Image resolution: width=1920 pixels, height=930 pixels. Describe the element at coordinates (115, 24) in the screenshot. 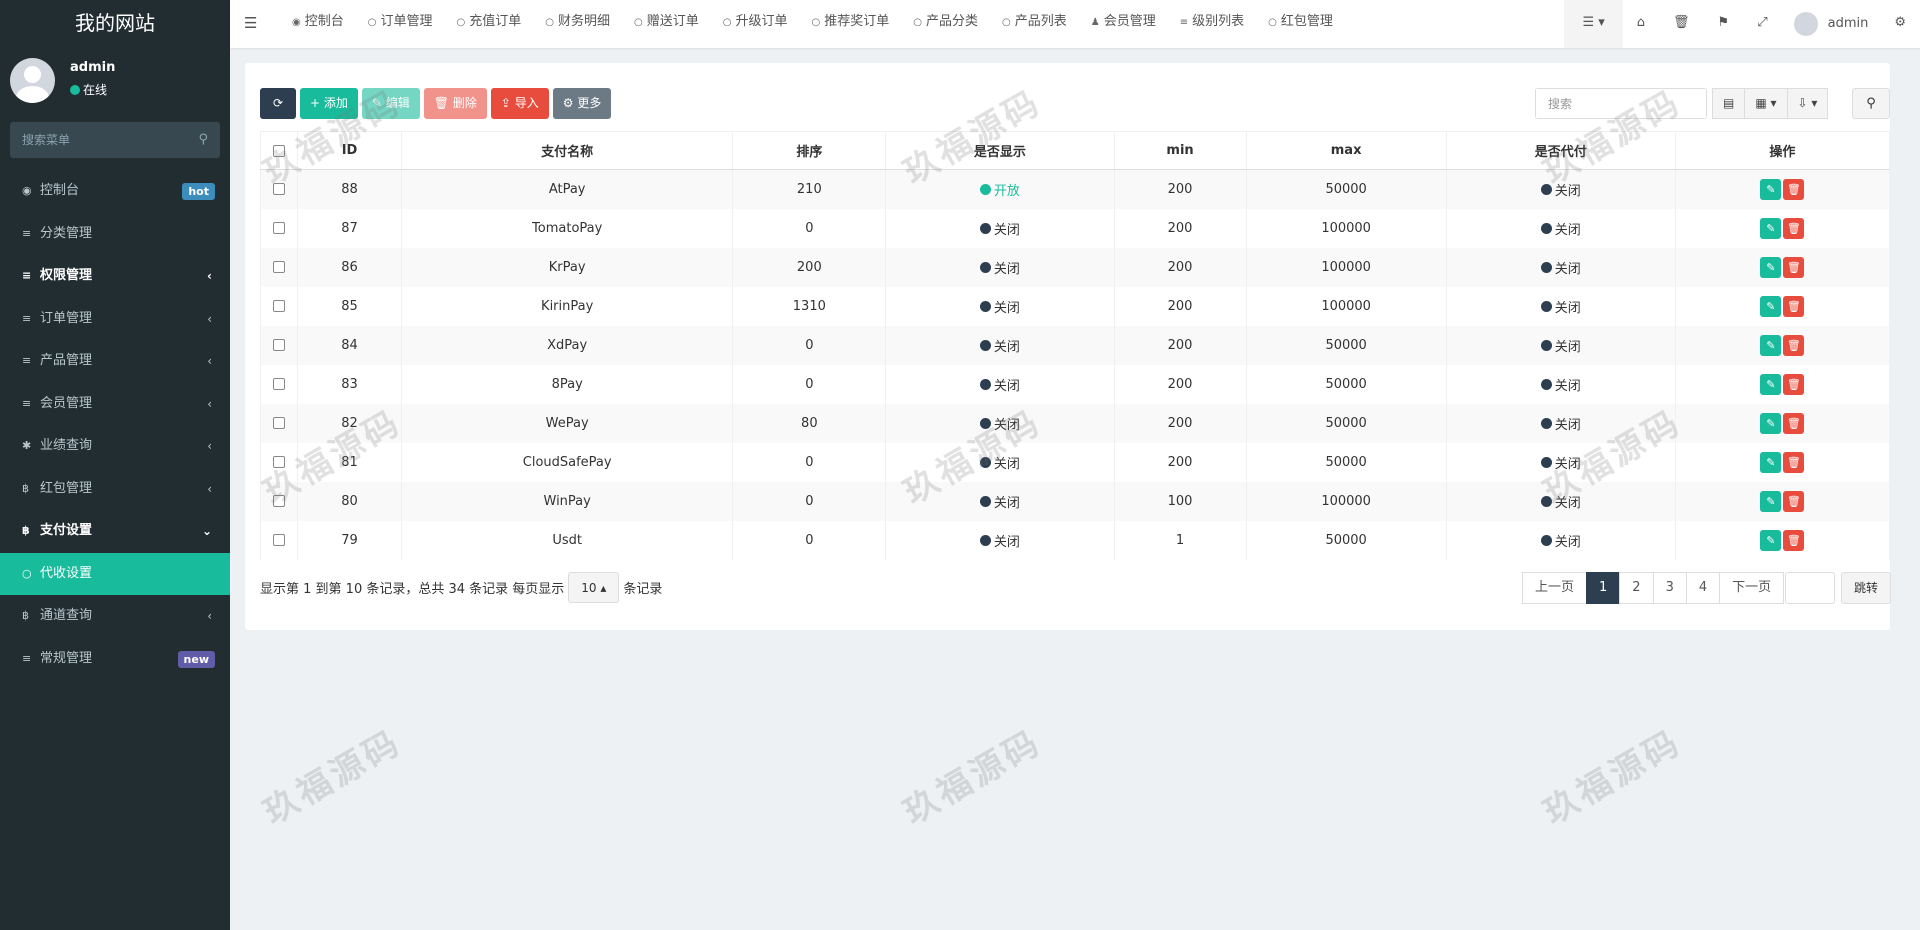

I see `site-logo: 我的网站` at that location.